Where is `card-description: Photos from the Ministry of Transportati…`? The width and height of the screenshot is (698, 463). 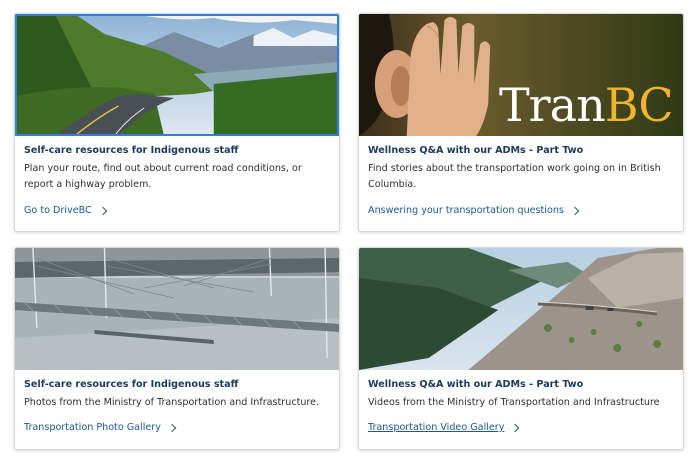 card-description: Photos from the Ministry of Transportati… is located at coordinates (172, 402).